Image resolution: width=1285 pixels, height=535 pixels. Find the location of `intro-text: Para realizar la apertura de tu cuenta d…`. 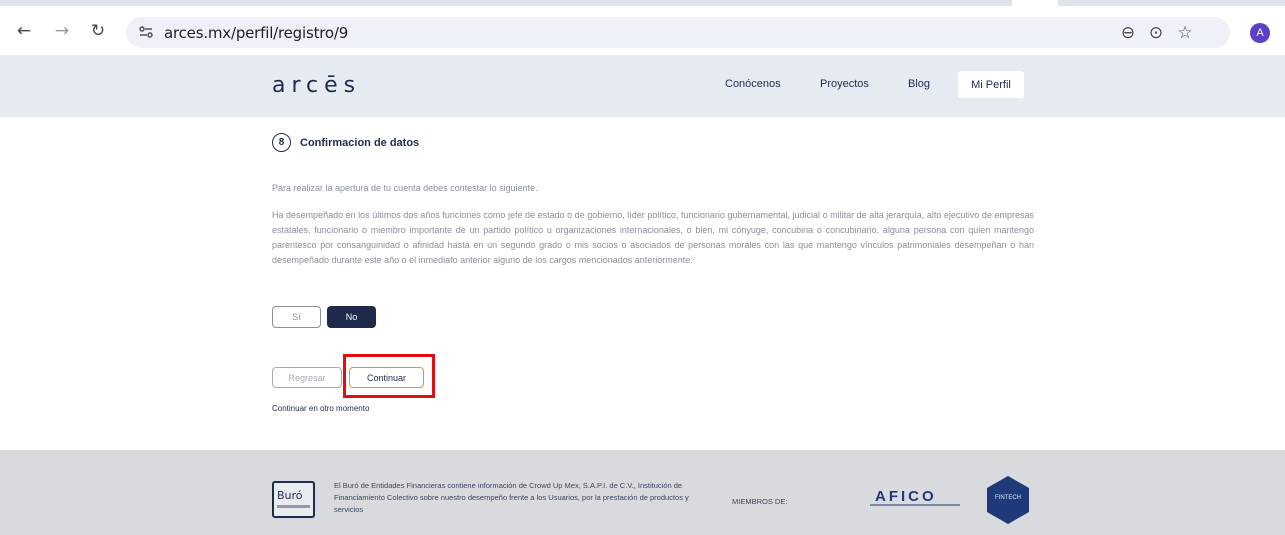

intro-text: Para realizar la apertura de tu cuenta d… is located at coordinates (405, 188).